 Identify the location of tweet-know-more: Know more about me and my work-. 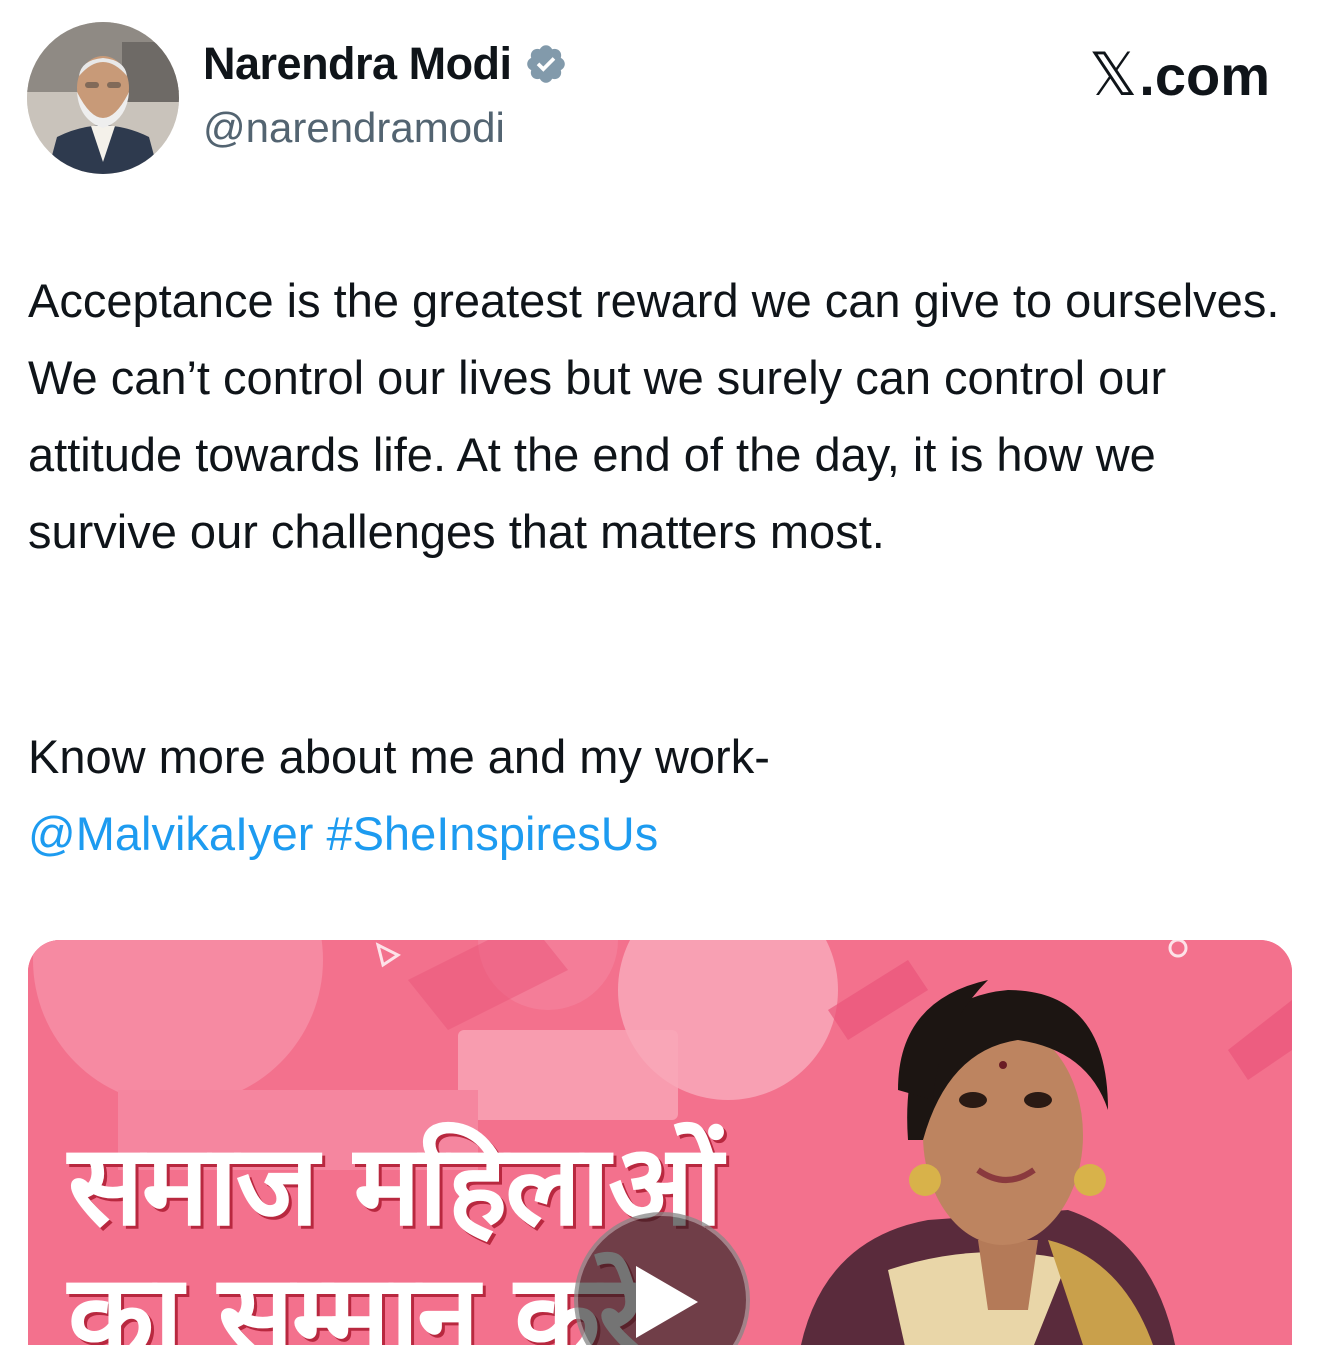
(399, 756).